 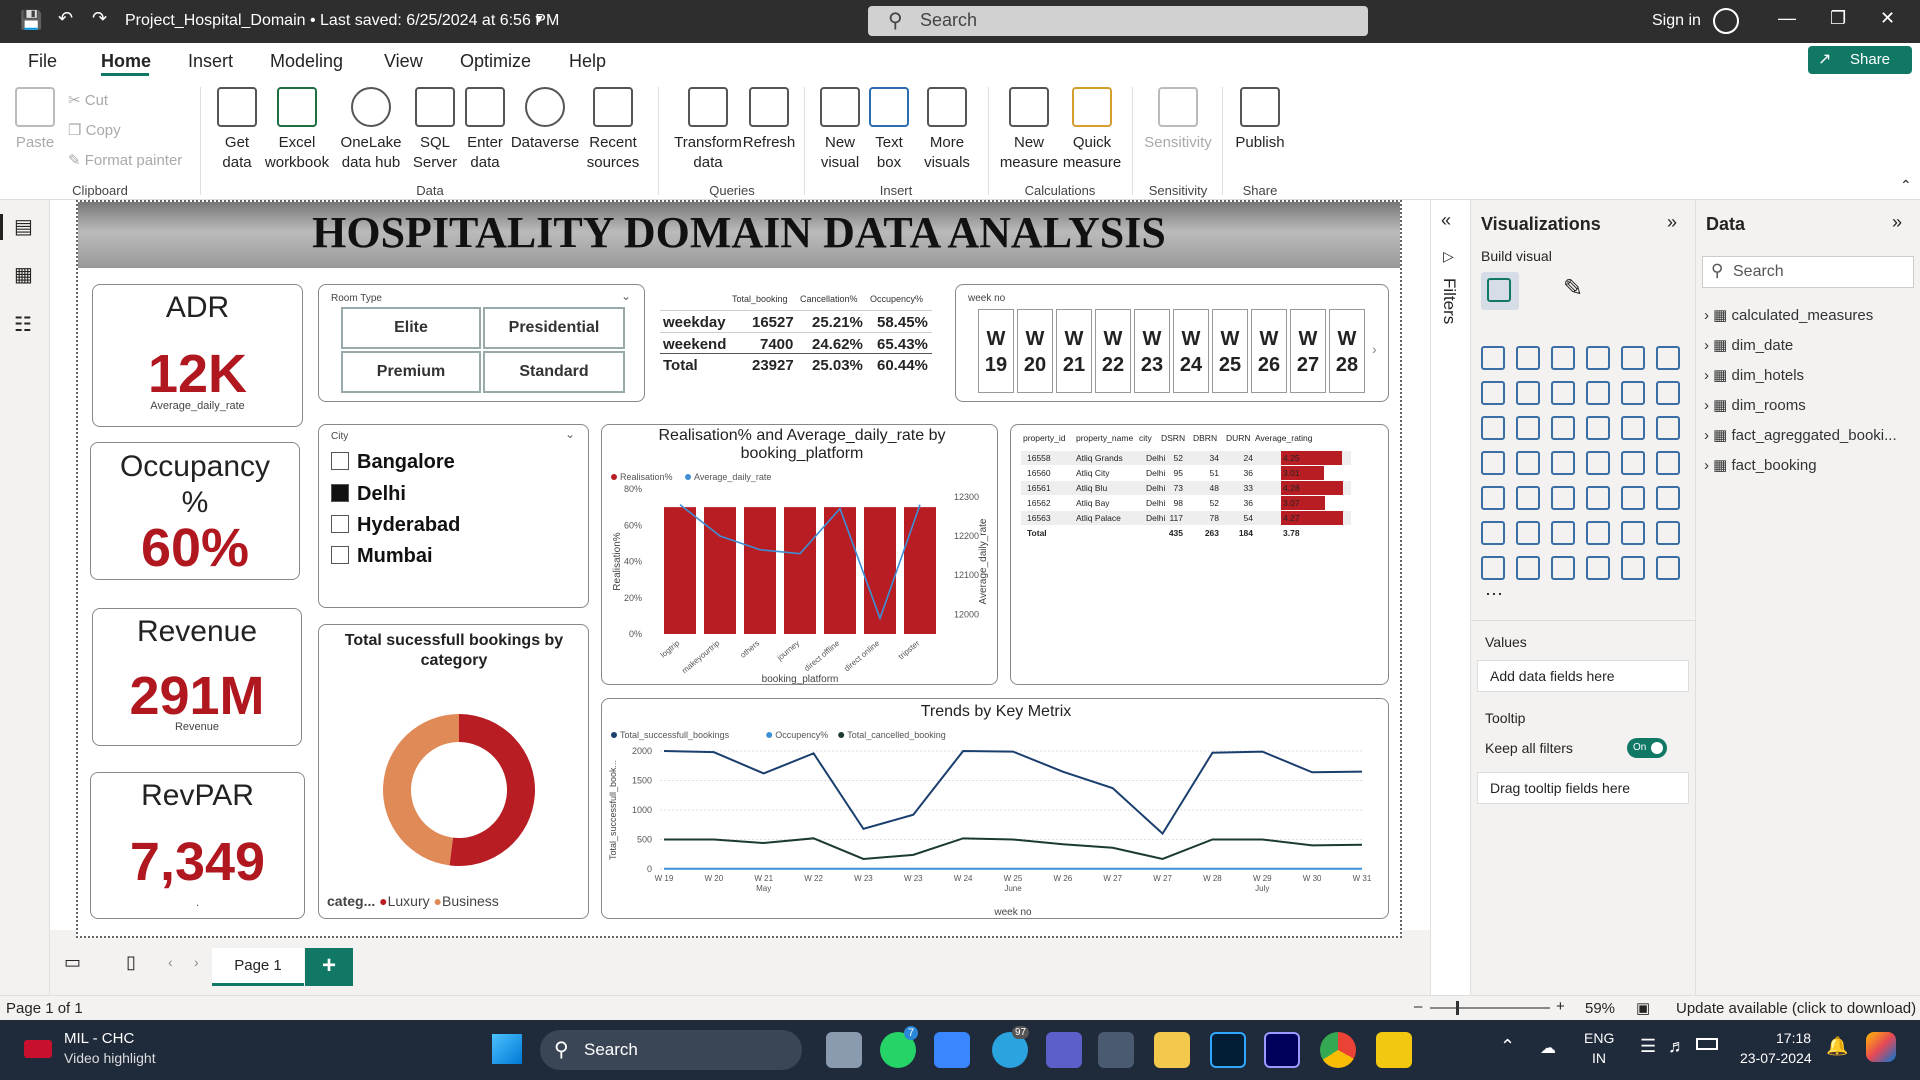 What do you see at coordinates (1887, 18) in the screenshot?
I see `close-icon: ✕` at bounding box center [1887, 18].